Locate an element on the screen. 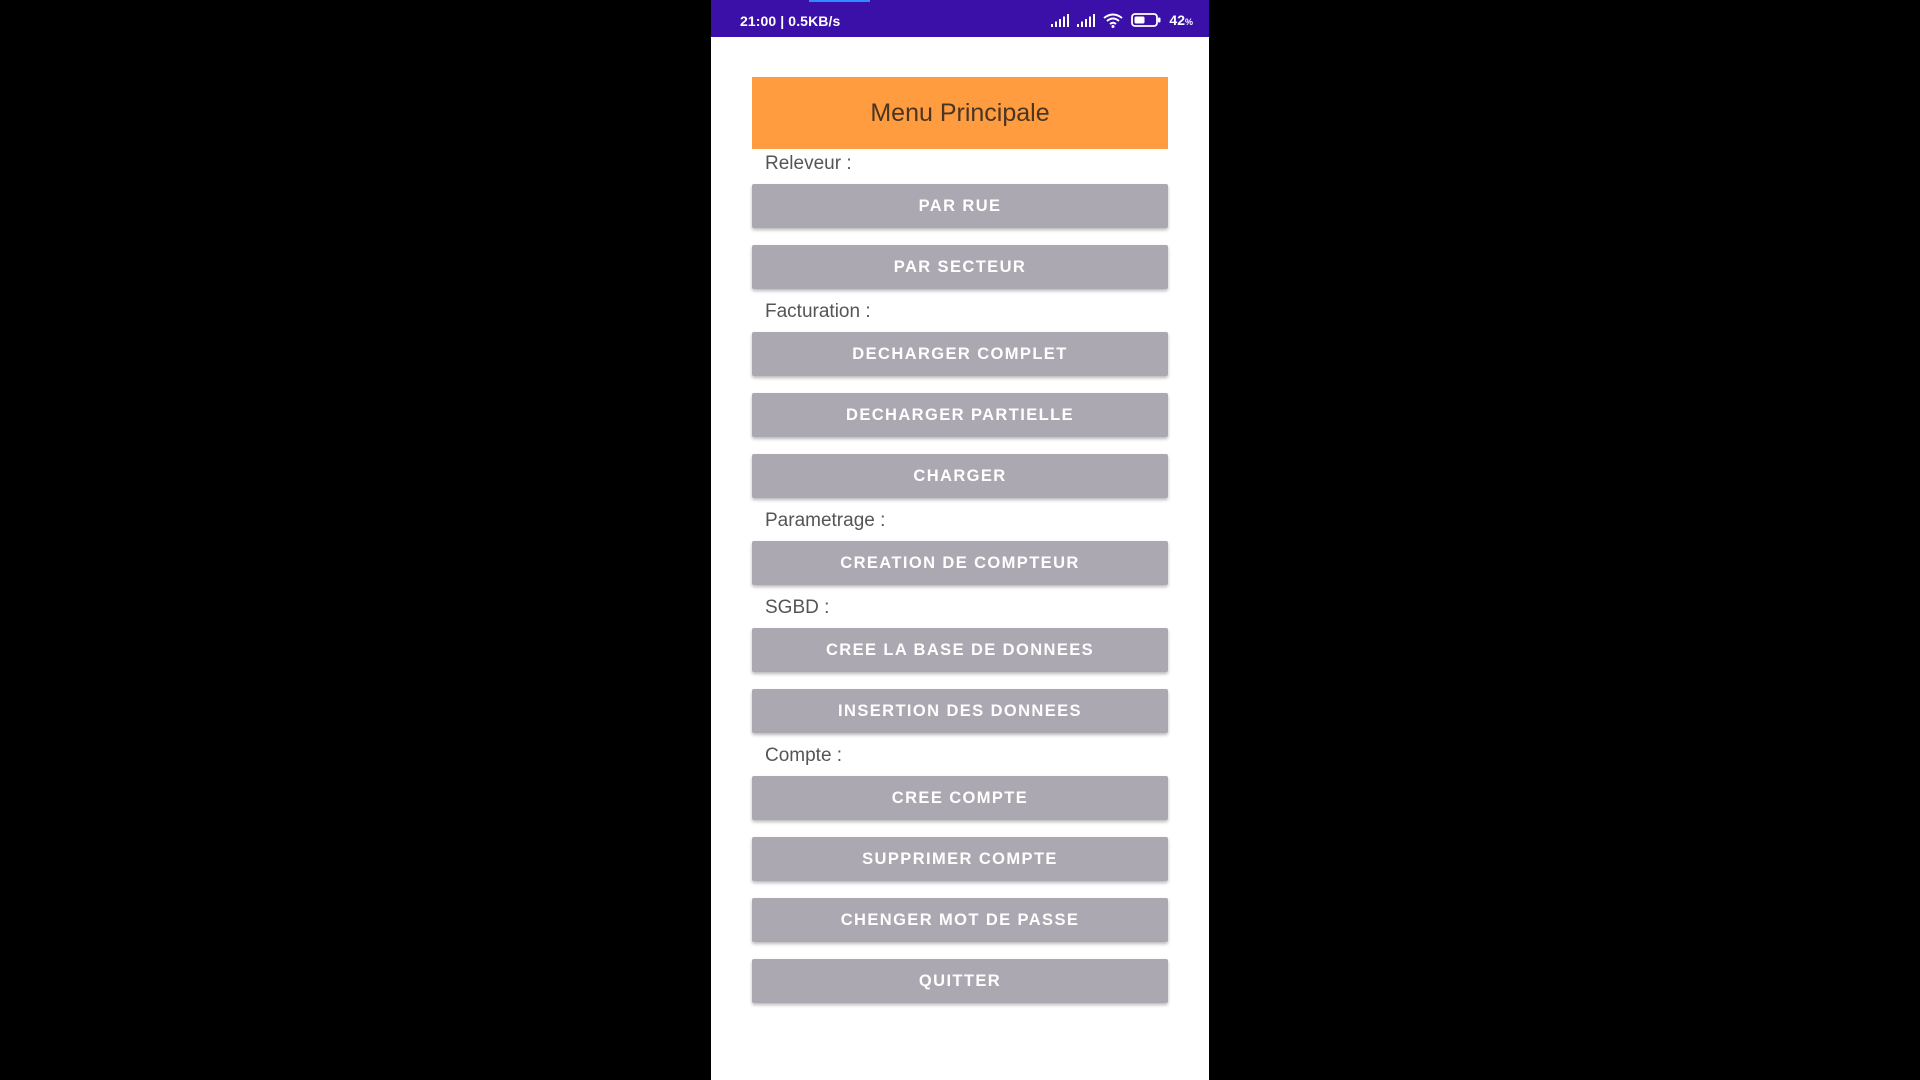  status-time: 21:00 | 0.5KB/s is located at coordinates (790, 21).